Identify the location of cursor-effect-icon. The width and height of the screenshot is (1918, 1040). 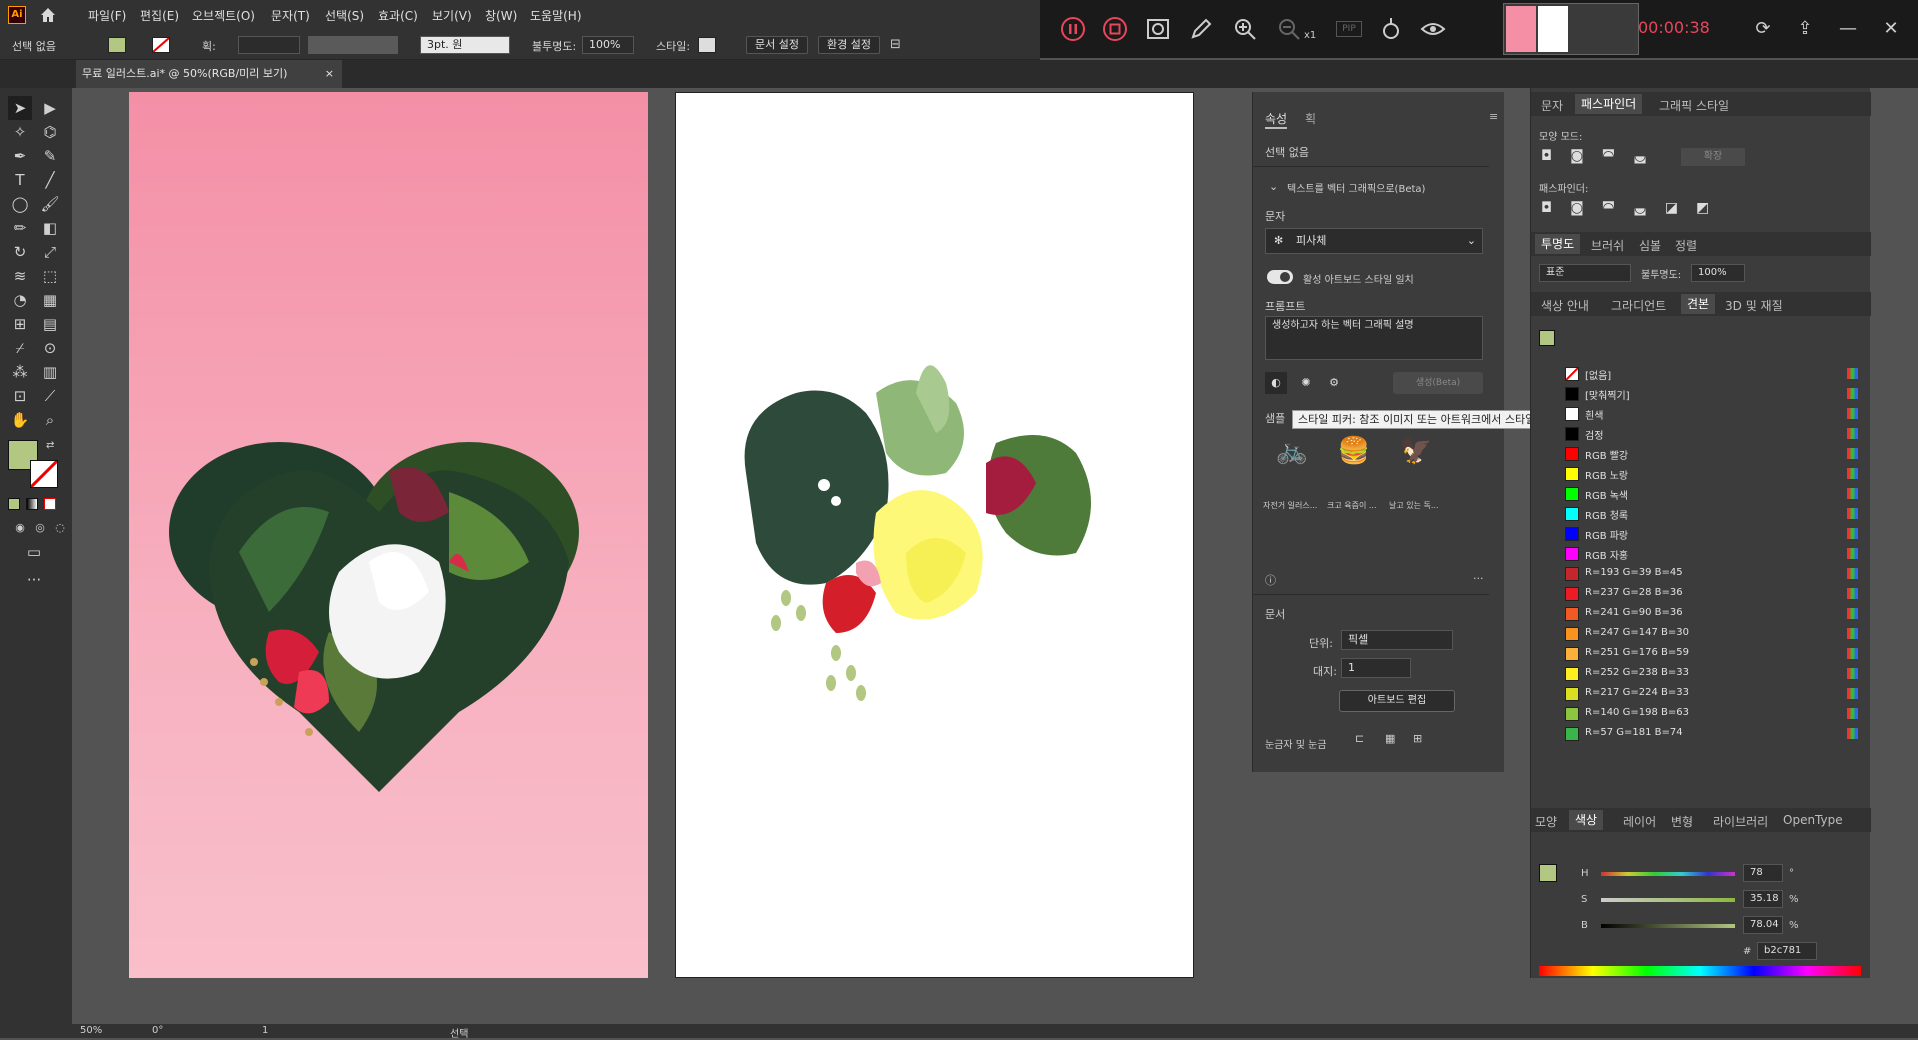
(1391, 29).